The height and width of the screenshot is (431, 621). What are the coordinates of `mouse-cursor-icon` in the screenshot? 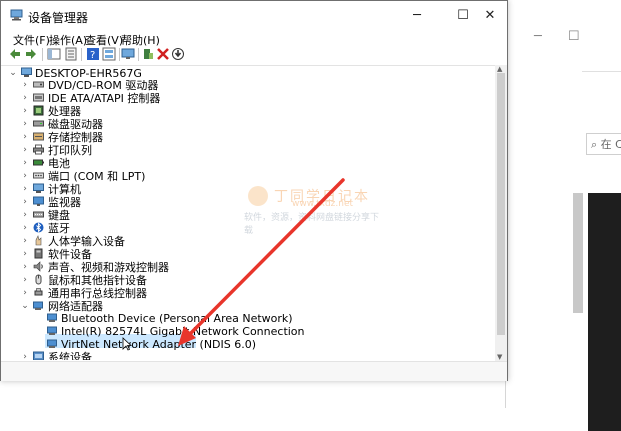 It's located at (127, 344).